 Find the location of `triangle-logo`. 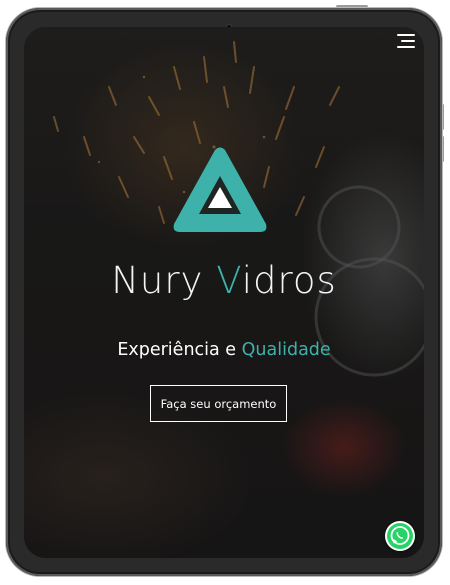

triangle-logo is located at coordinates (220, 189).